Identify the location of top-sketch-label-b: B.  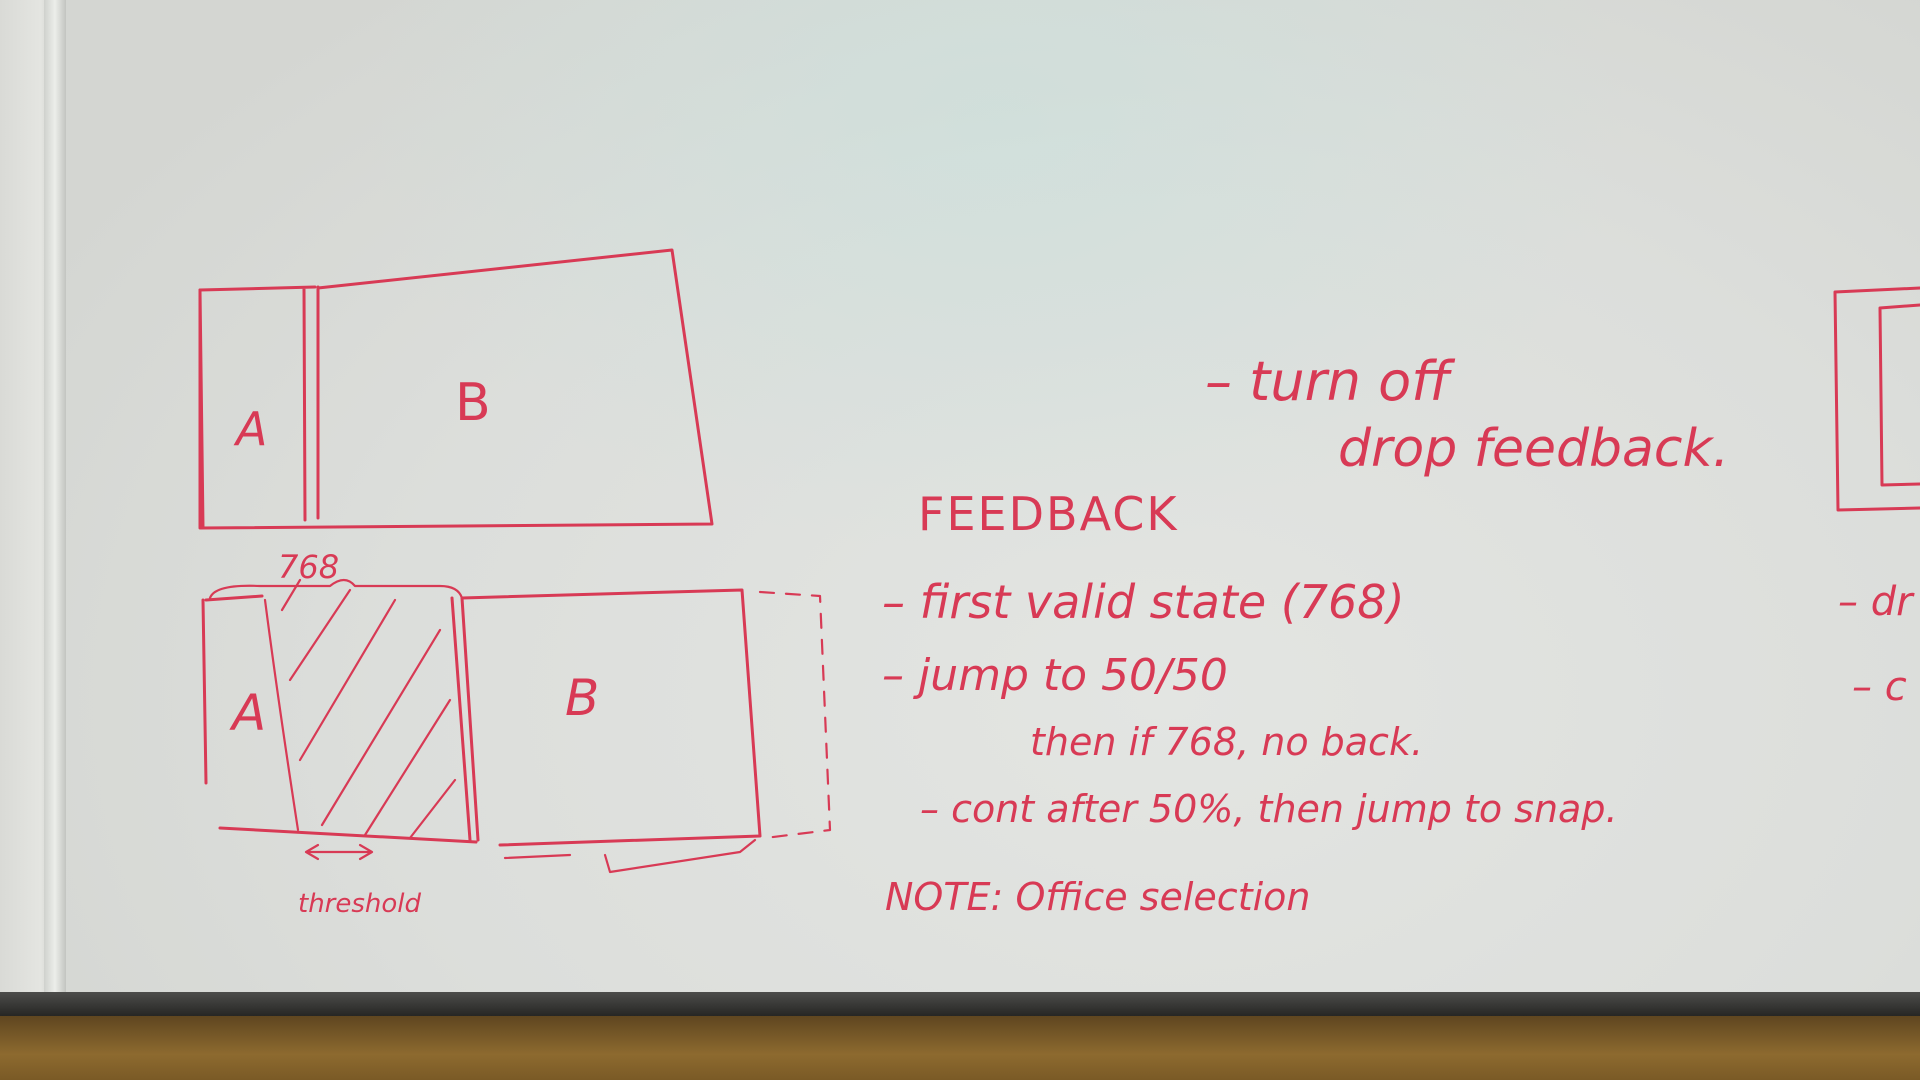
(473, 403).